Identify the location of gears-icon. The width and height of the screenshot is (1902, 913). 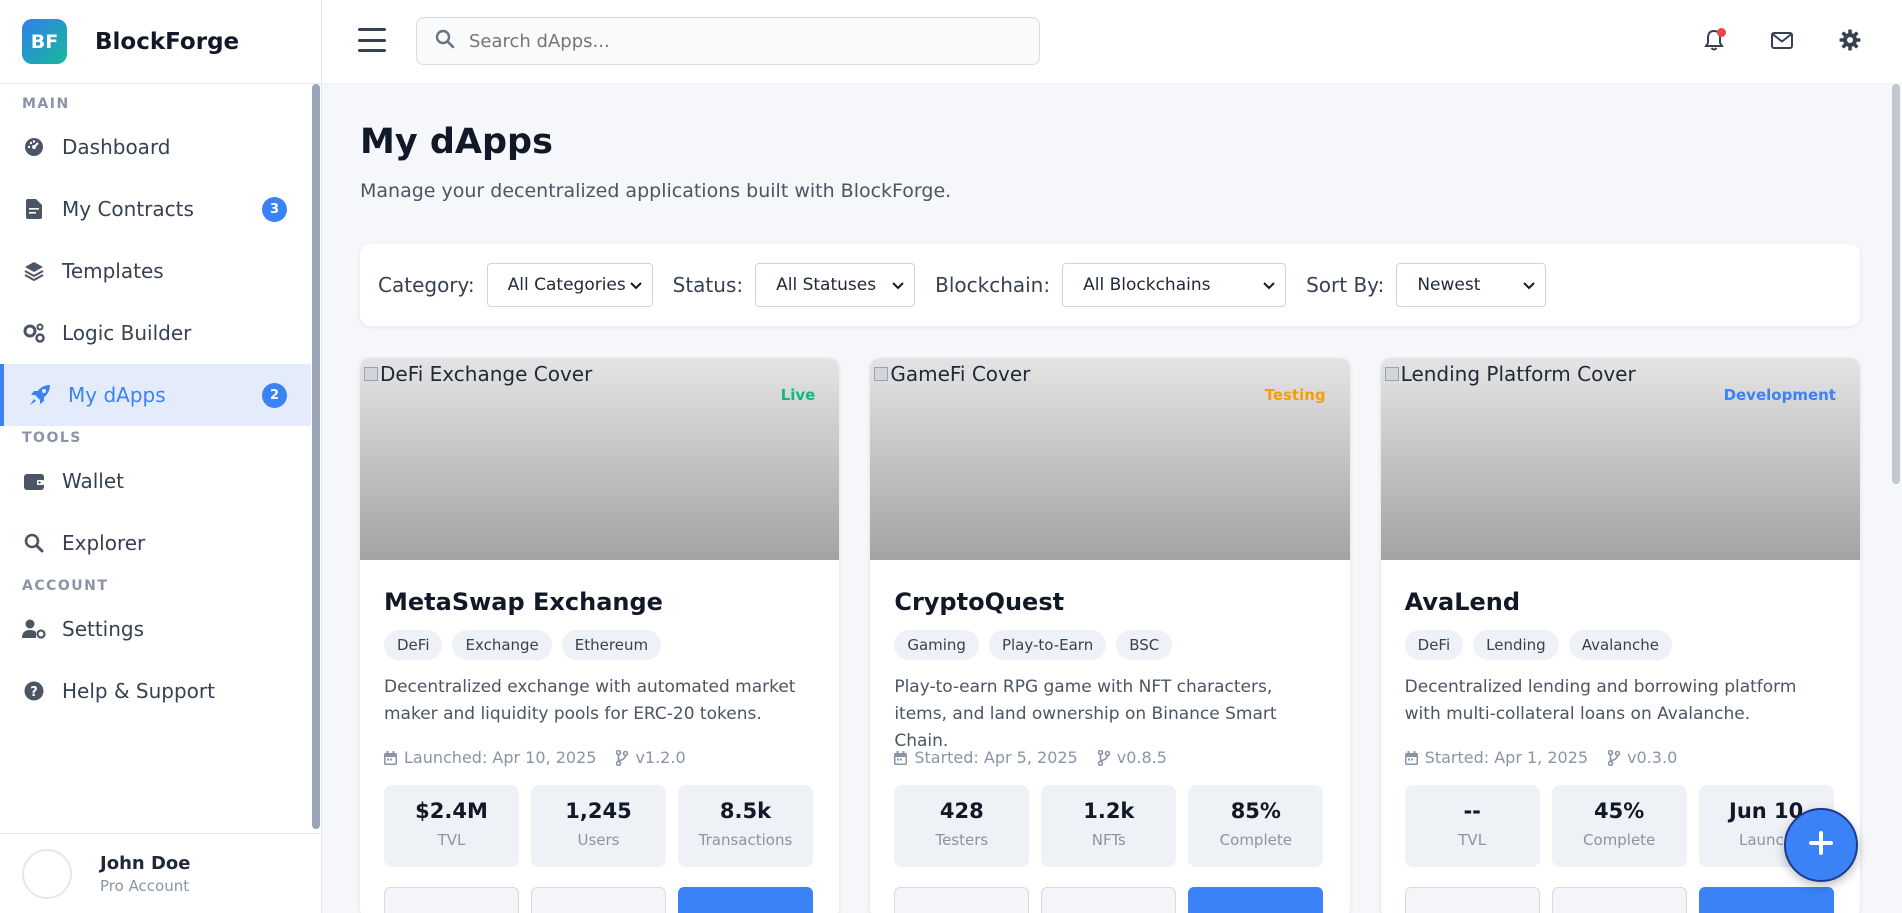
(34, 333).